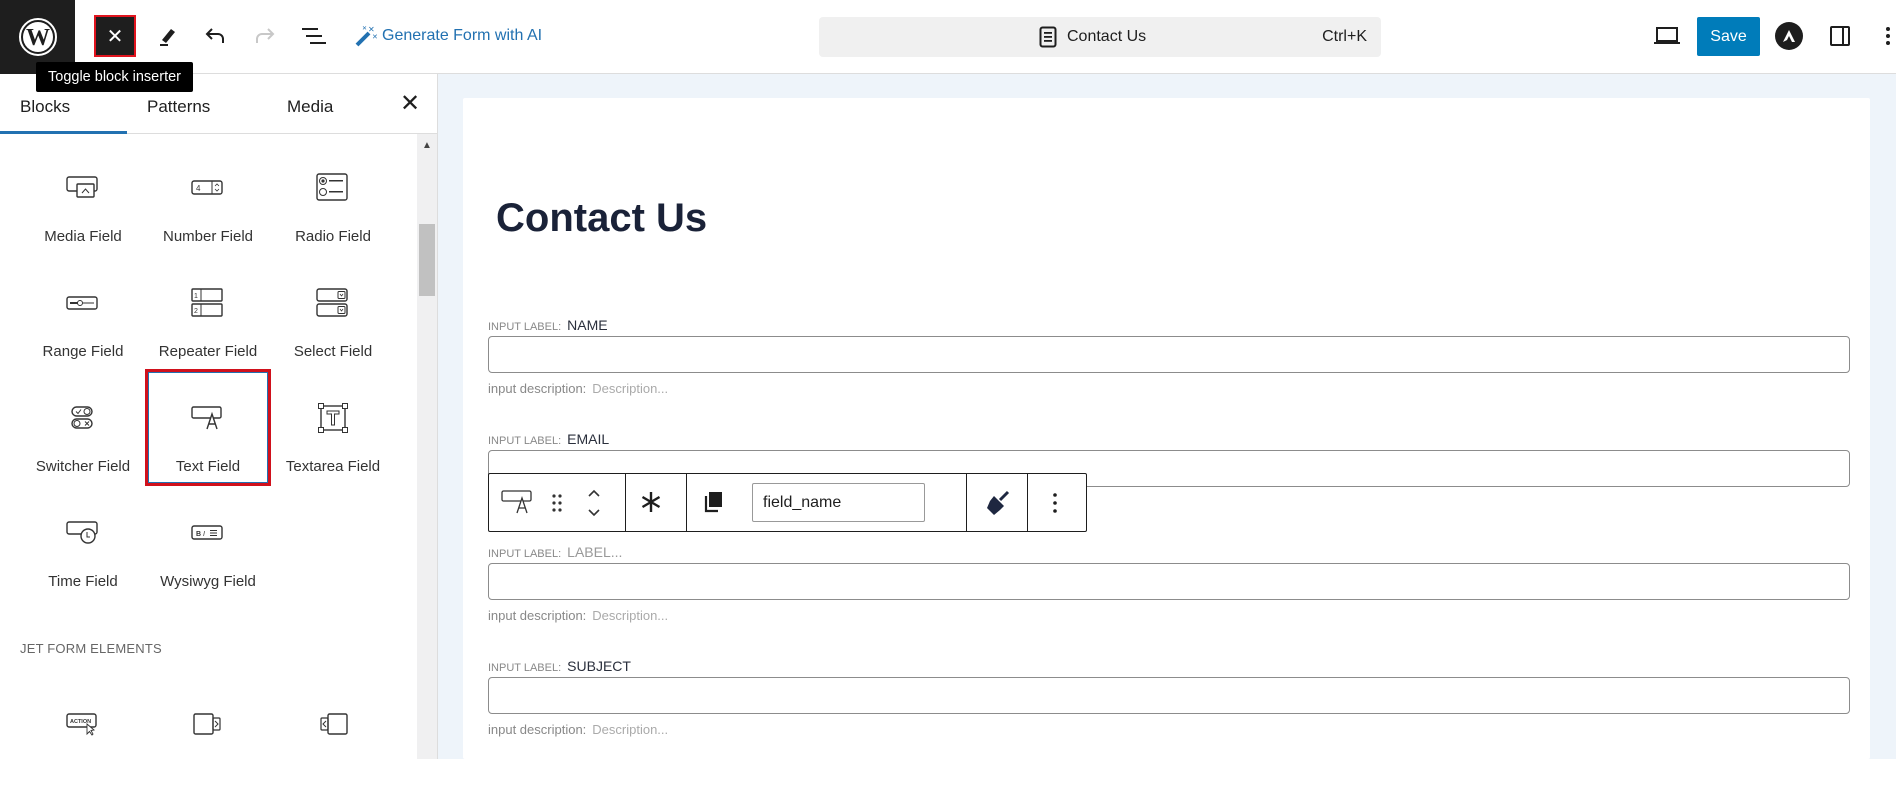 The image size is (1896, 799). I want to click on svg-text: 2, so click(196, 311).